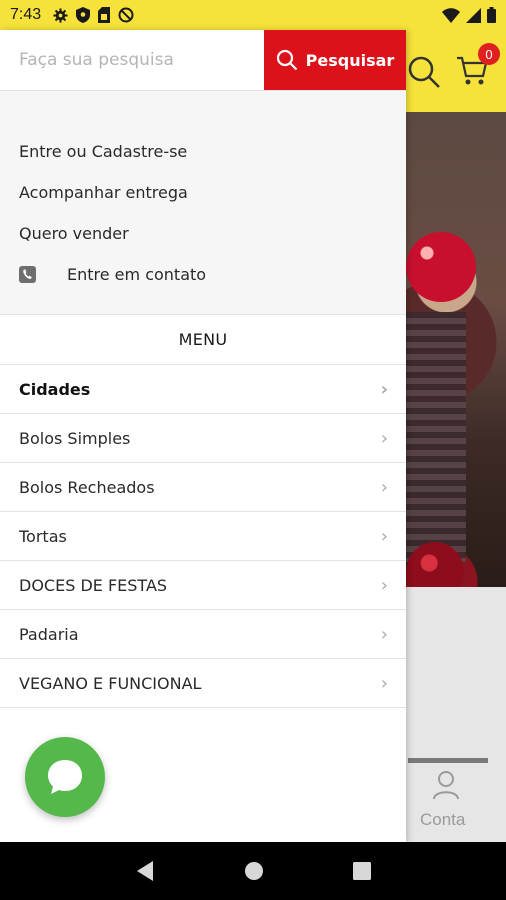  Describe the element at coordinates (103, 151) in the screenshot. I see `login-register-label: Entre ou Cadastre-se` at that location.